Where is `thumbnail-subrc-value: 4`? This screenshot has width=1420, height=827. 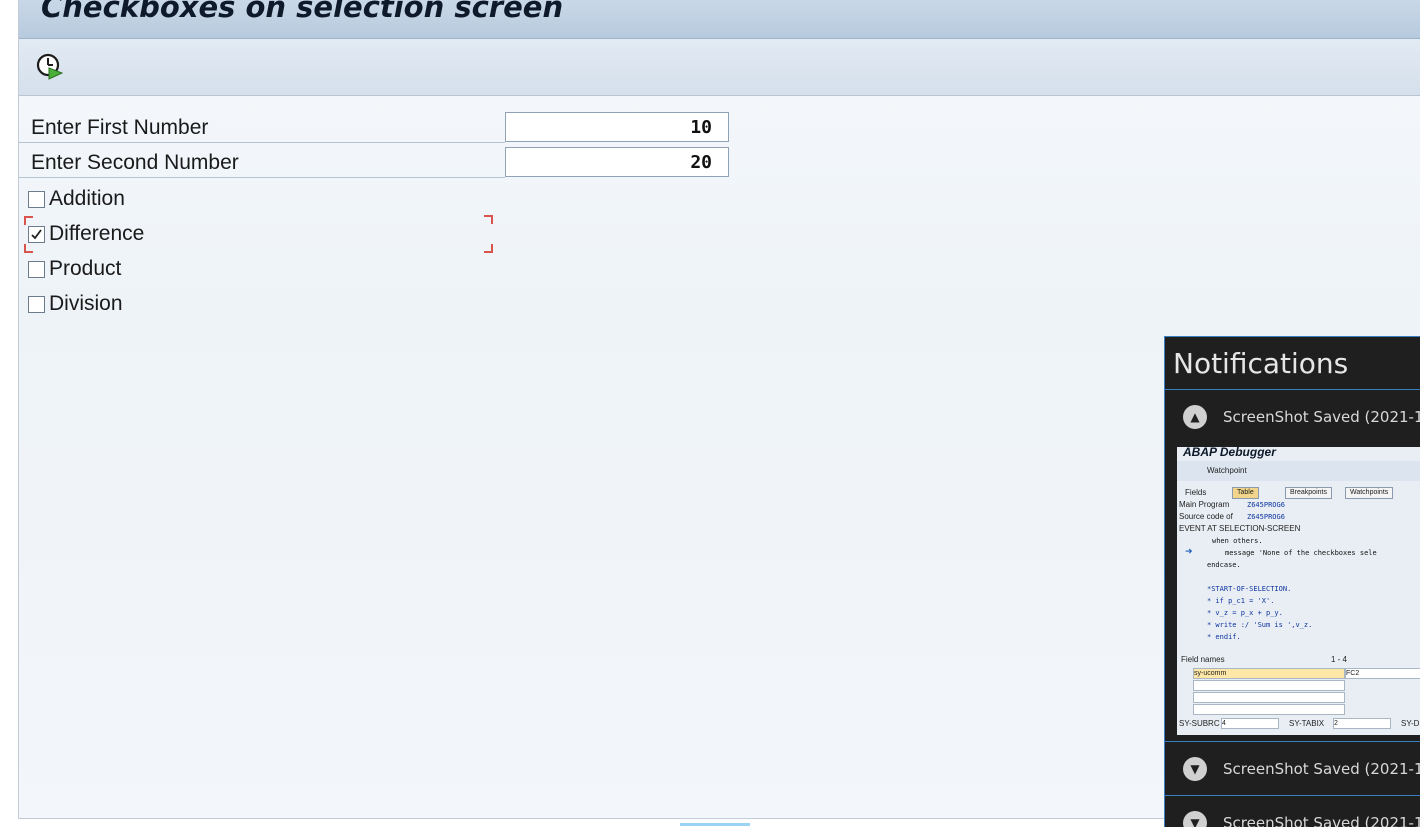 thumbnail-subrc-value: 4 is located at coordinates (1250, 723).